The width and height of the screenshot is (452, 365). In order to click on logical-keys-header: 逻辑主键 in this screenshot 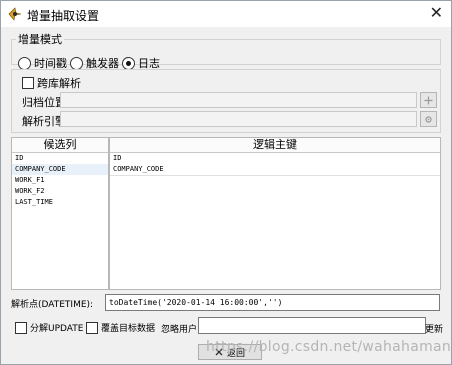, I will do `click(275, 145)`.